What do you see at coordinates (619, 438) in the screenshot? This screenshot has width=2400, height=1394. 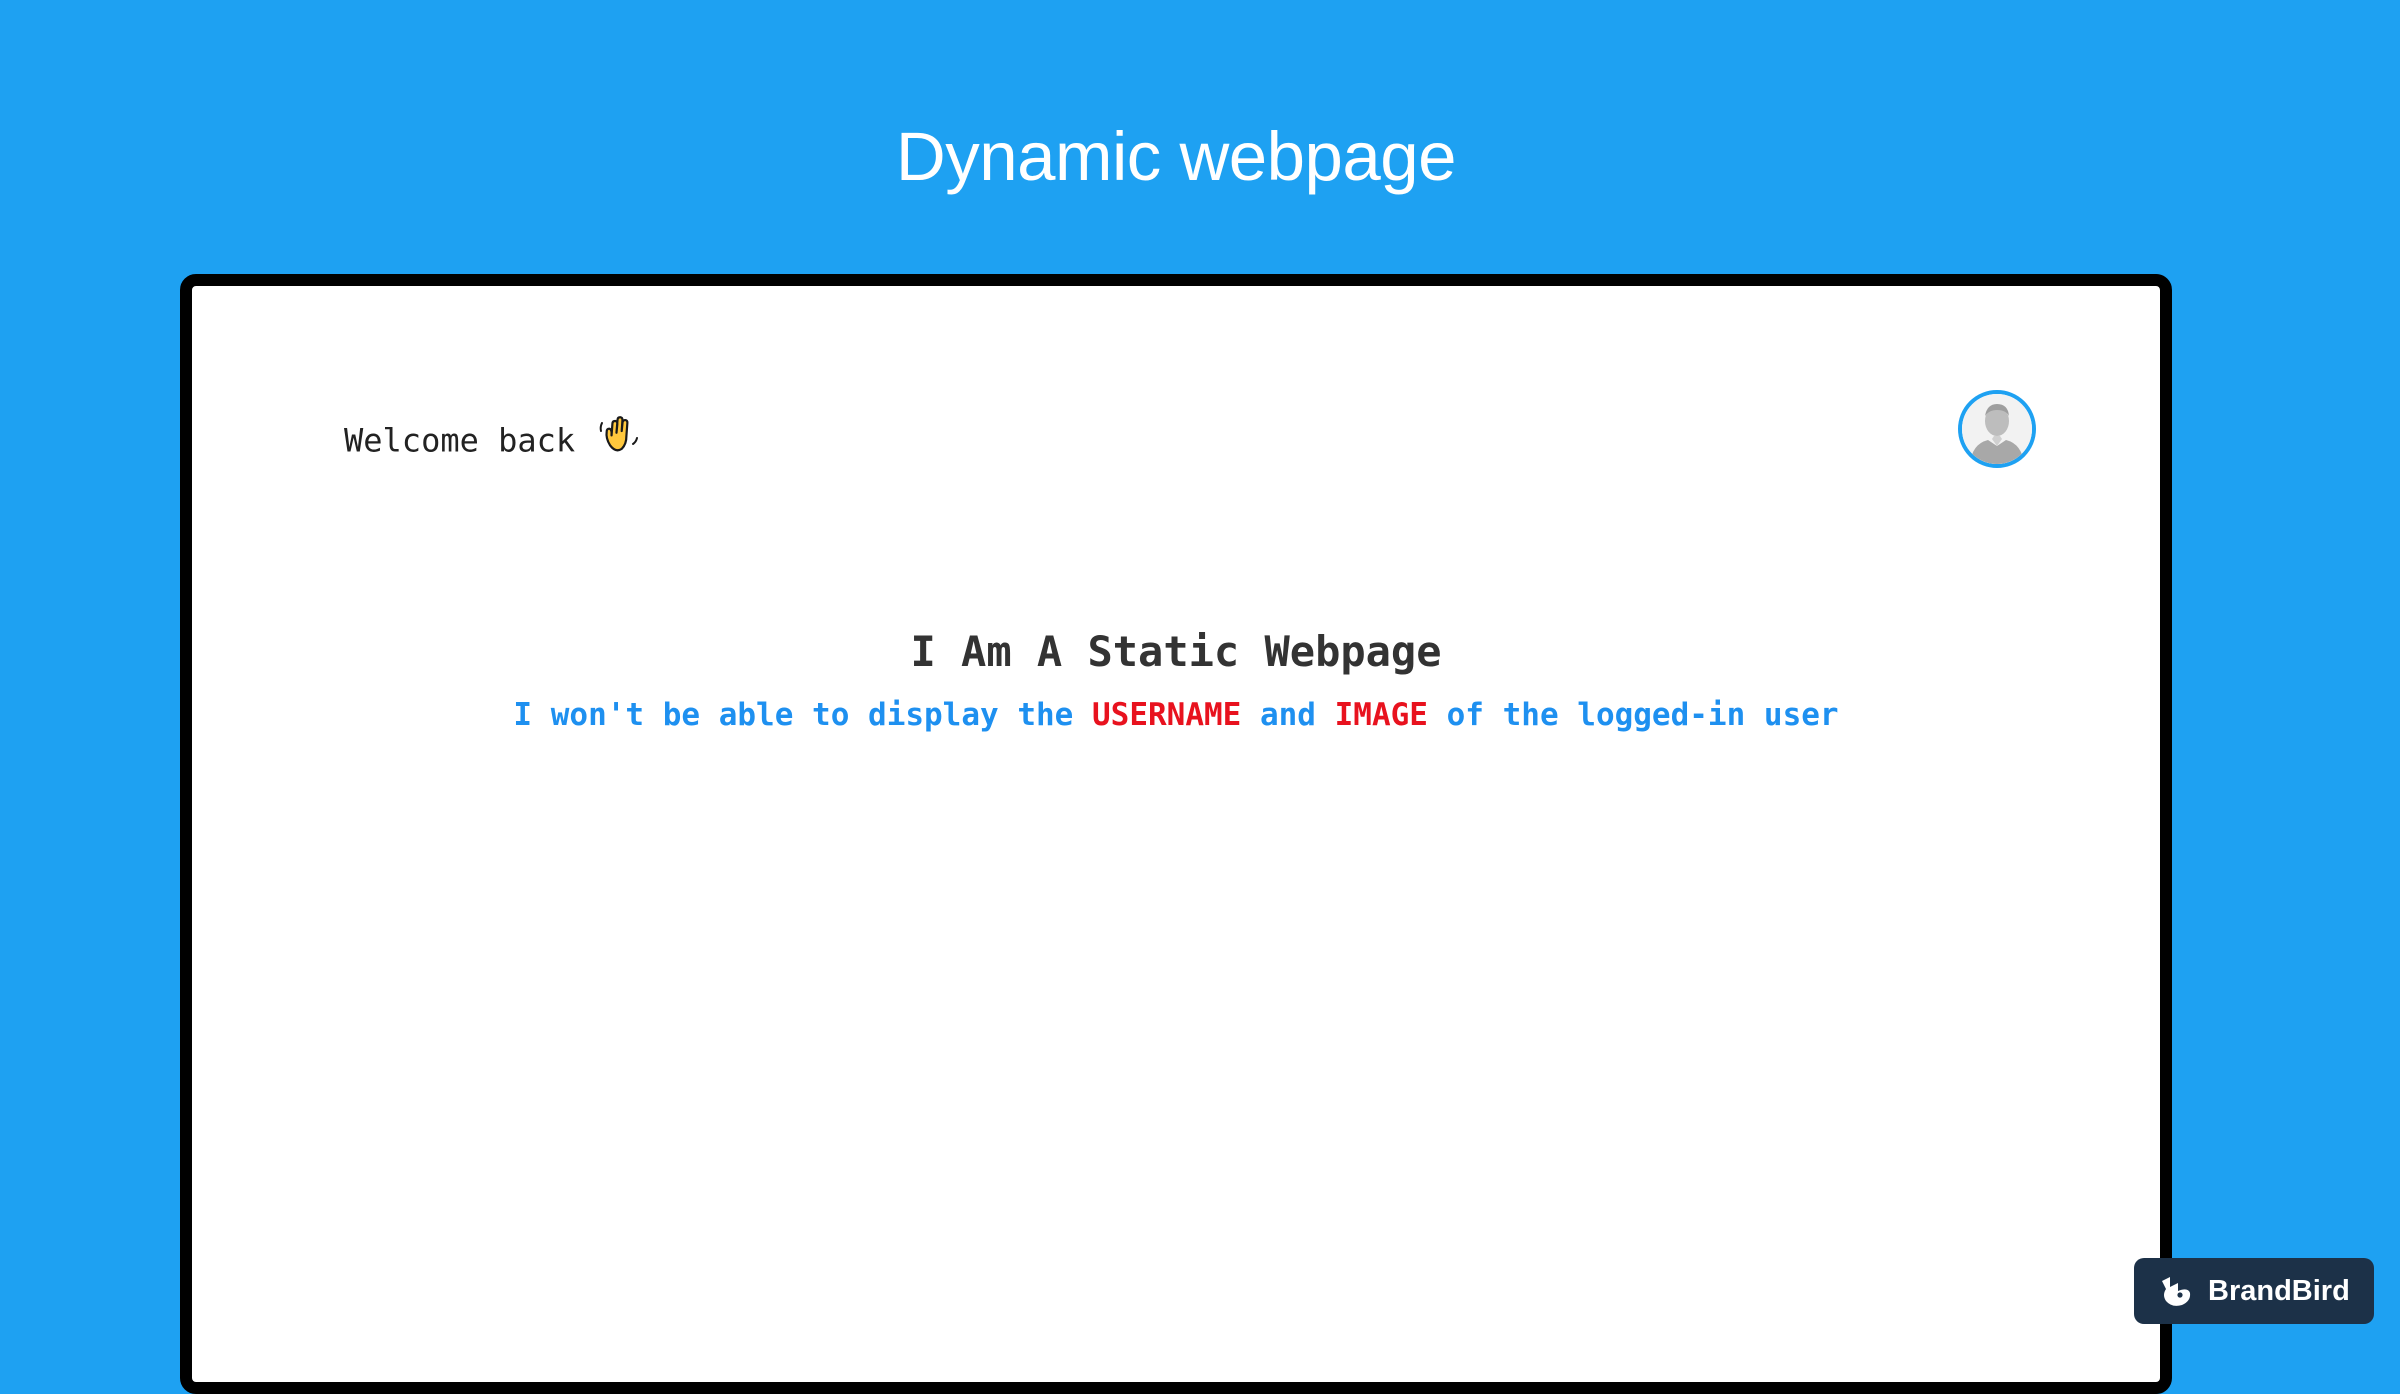 I see `waving-hand-icon` at bounding box center [619, 438].